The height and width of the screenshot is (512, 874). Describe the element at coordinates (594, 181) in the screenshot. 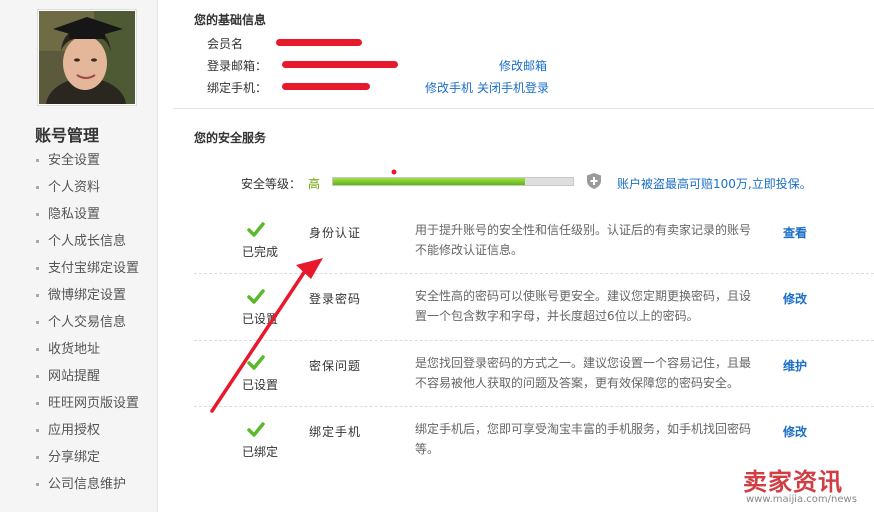

I see `shield-icon` at that location.